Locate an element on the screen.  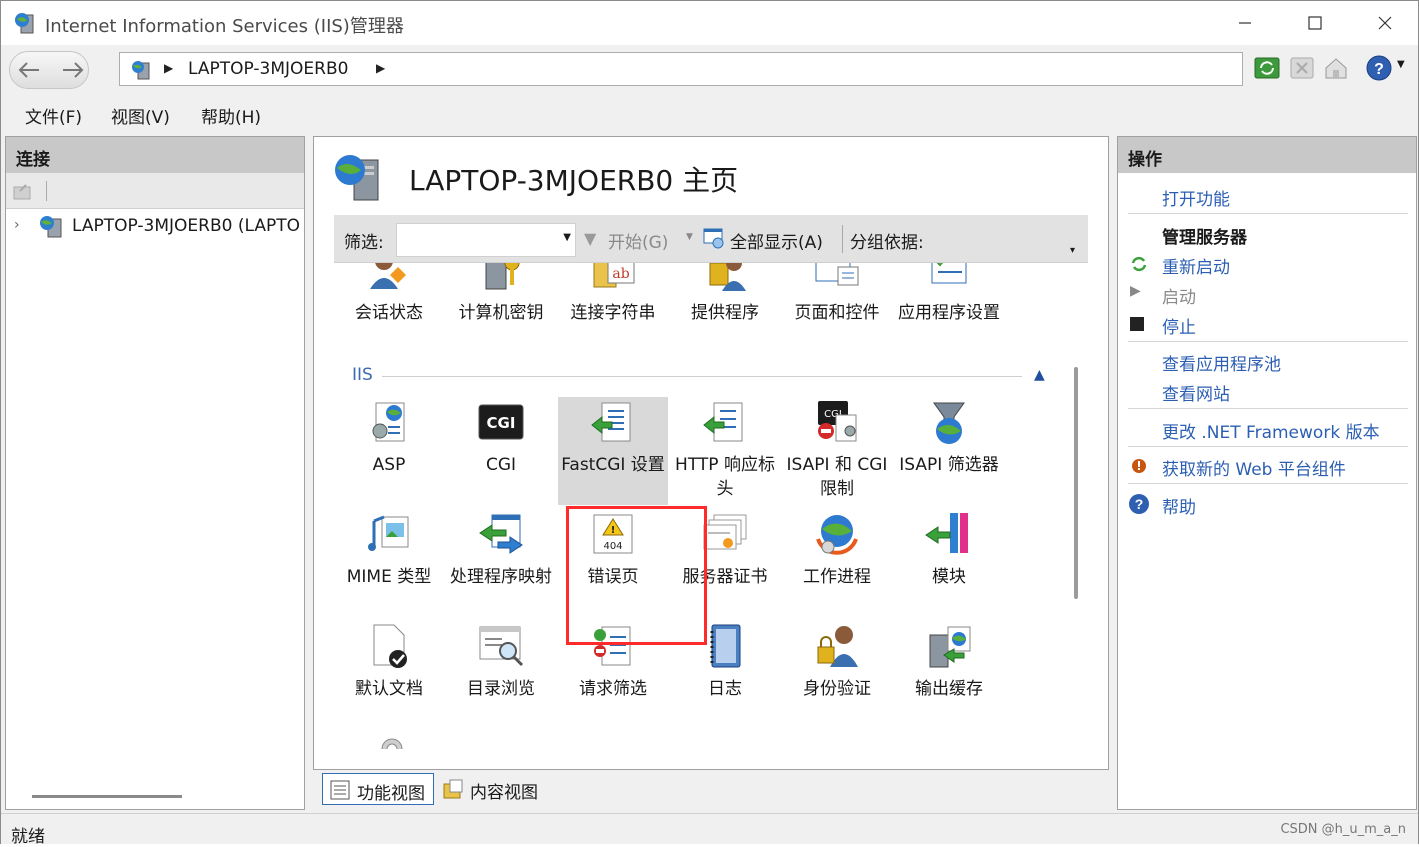
toolbar-divider is located at coordinates (46, 191).